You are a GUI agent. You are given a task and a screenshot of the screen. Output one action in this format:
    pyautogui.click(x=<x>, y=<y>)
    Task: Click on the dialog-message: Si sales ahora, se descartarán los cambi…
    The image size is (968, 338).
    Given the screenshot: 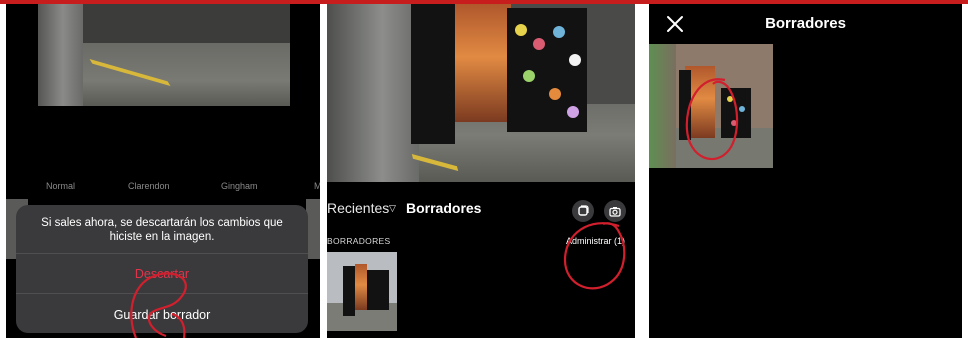 What is the action you would take?
    pyautogui.click(x=162, y=230)
    